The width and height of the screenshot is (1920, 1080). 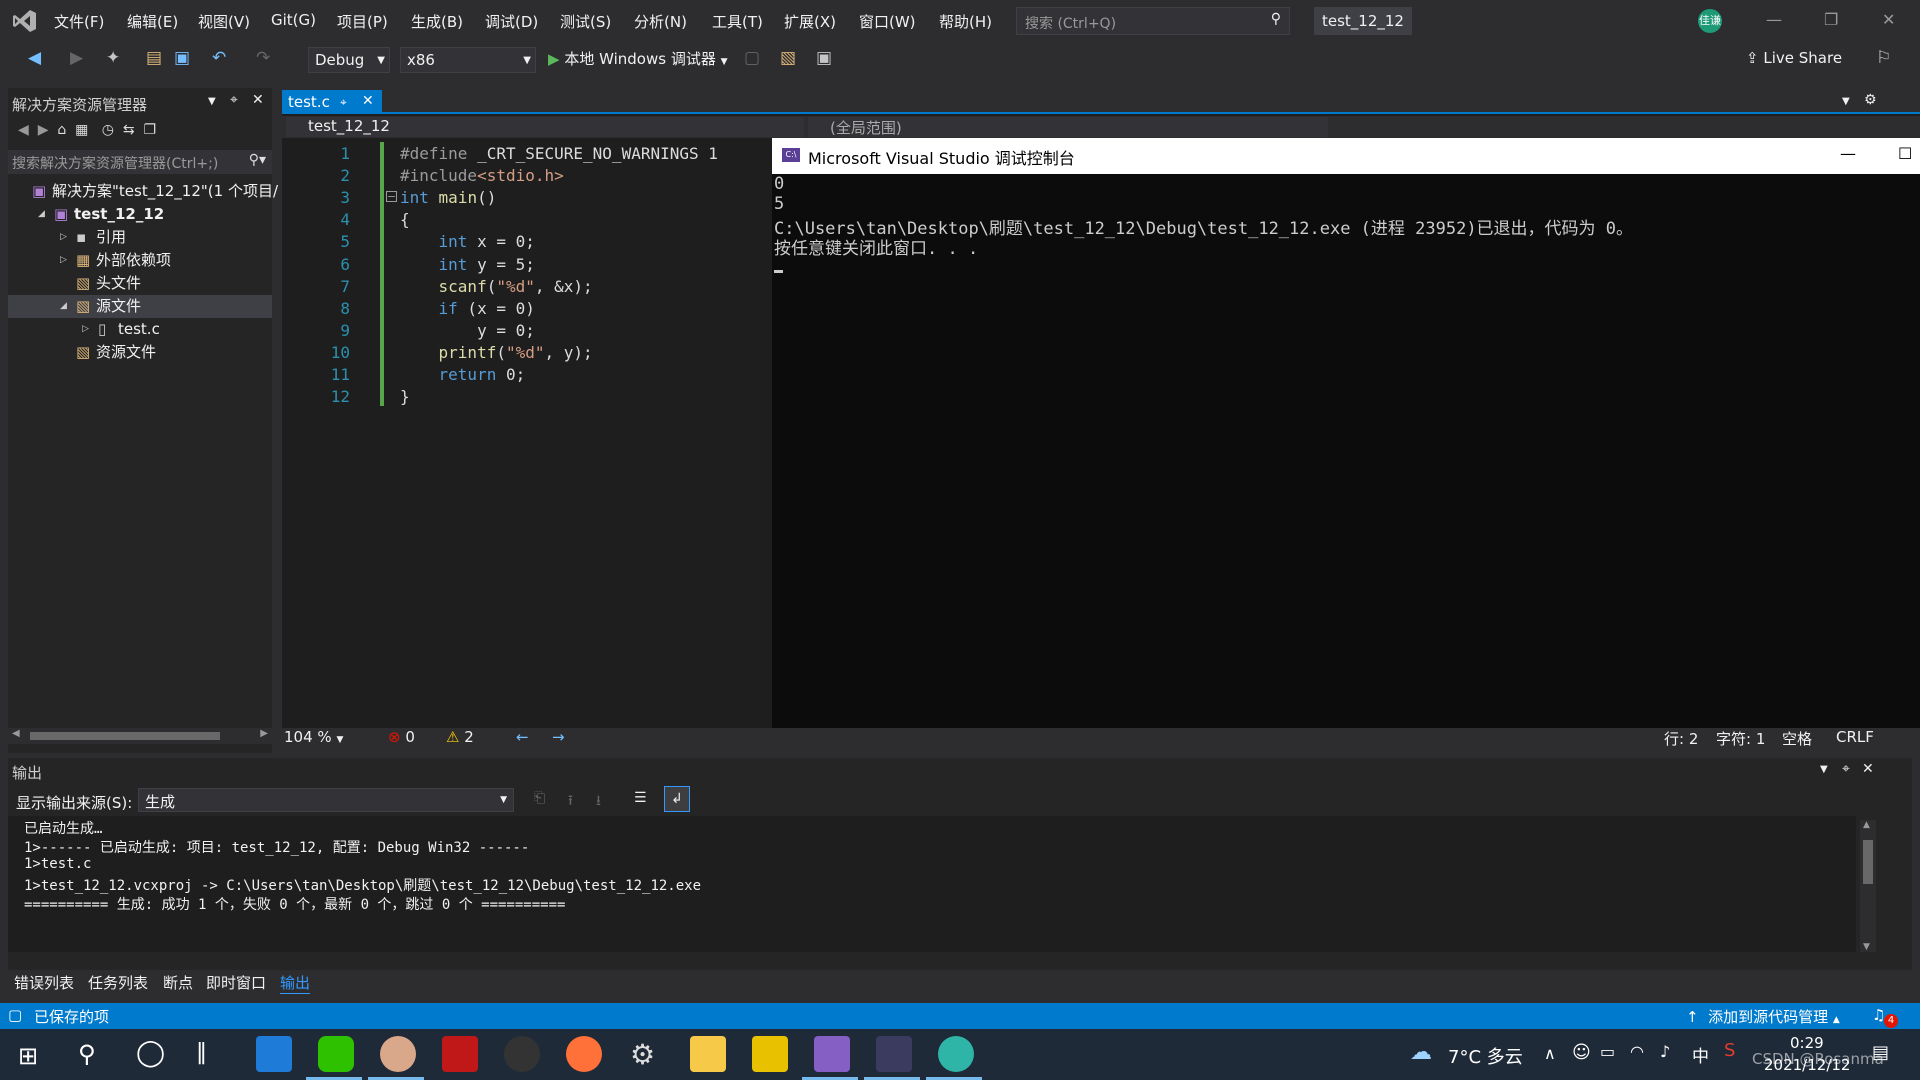 I want to click on code-line: int x = 0;, so click(x=467, y=241).